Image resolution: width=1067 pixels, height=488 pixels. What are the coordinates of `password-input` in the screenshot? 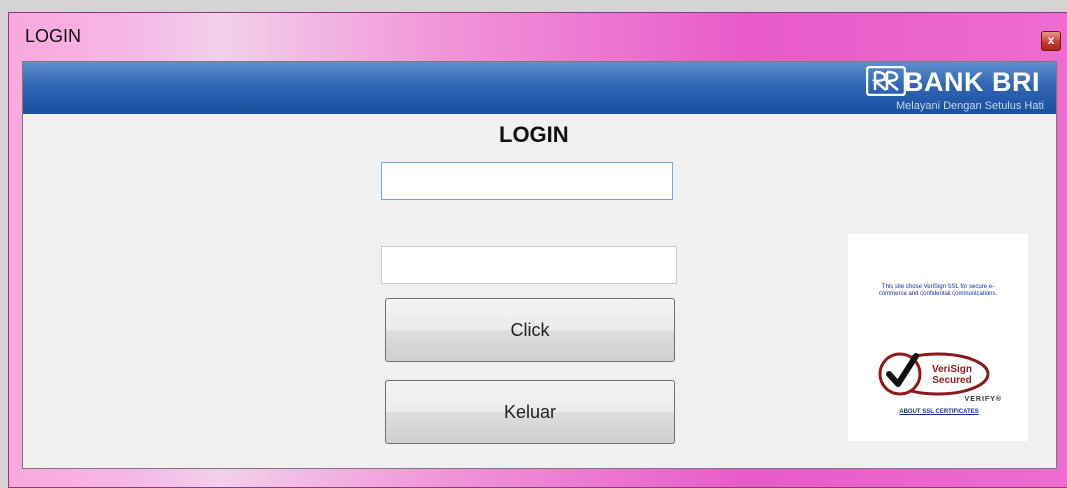 It's located at (529, 265).